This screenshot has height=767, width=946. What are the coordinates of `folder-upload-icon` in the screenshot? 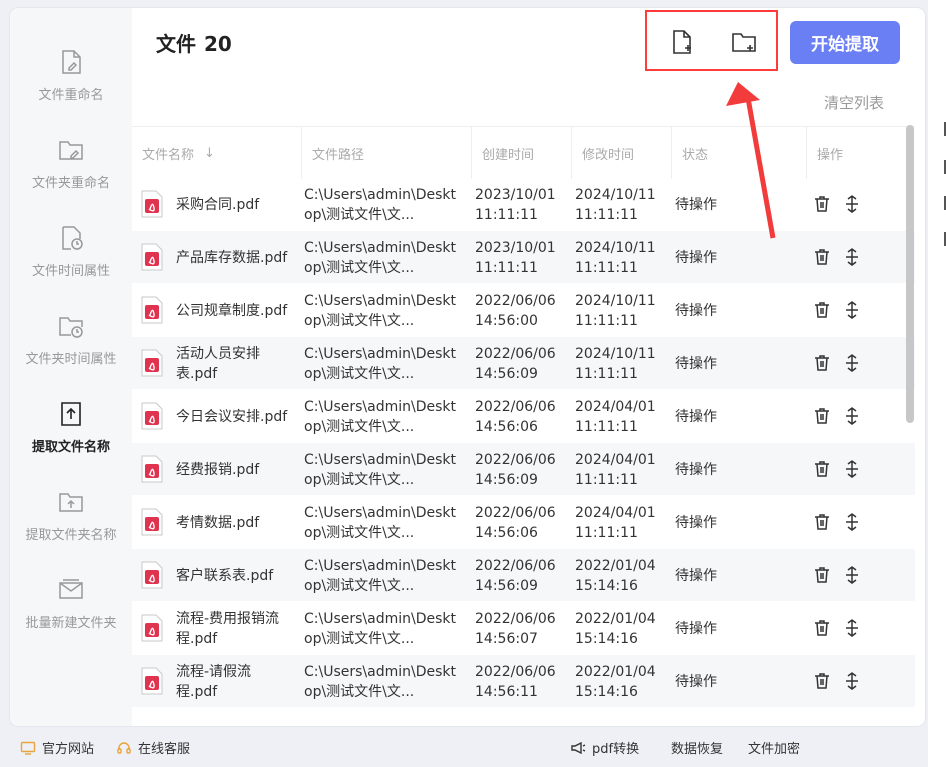 It's located at (71, 502).